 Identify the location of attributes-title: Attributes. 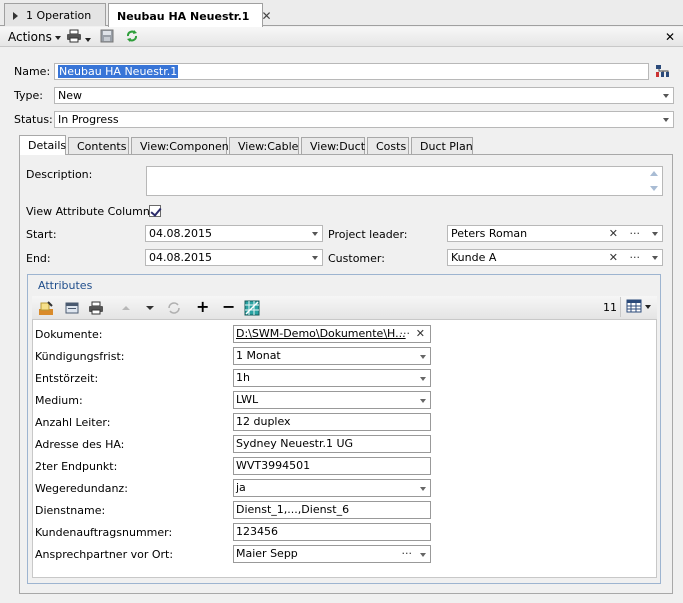
(65, 285).